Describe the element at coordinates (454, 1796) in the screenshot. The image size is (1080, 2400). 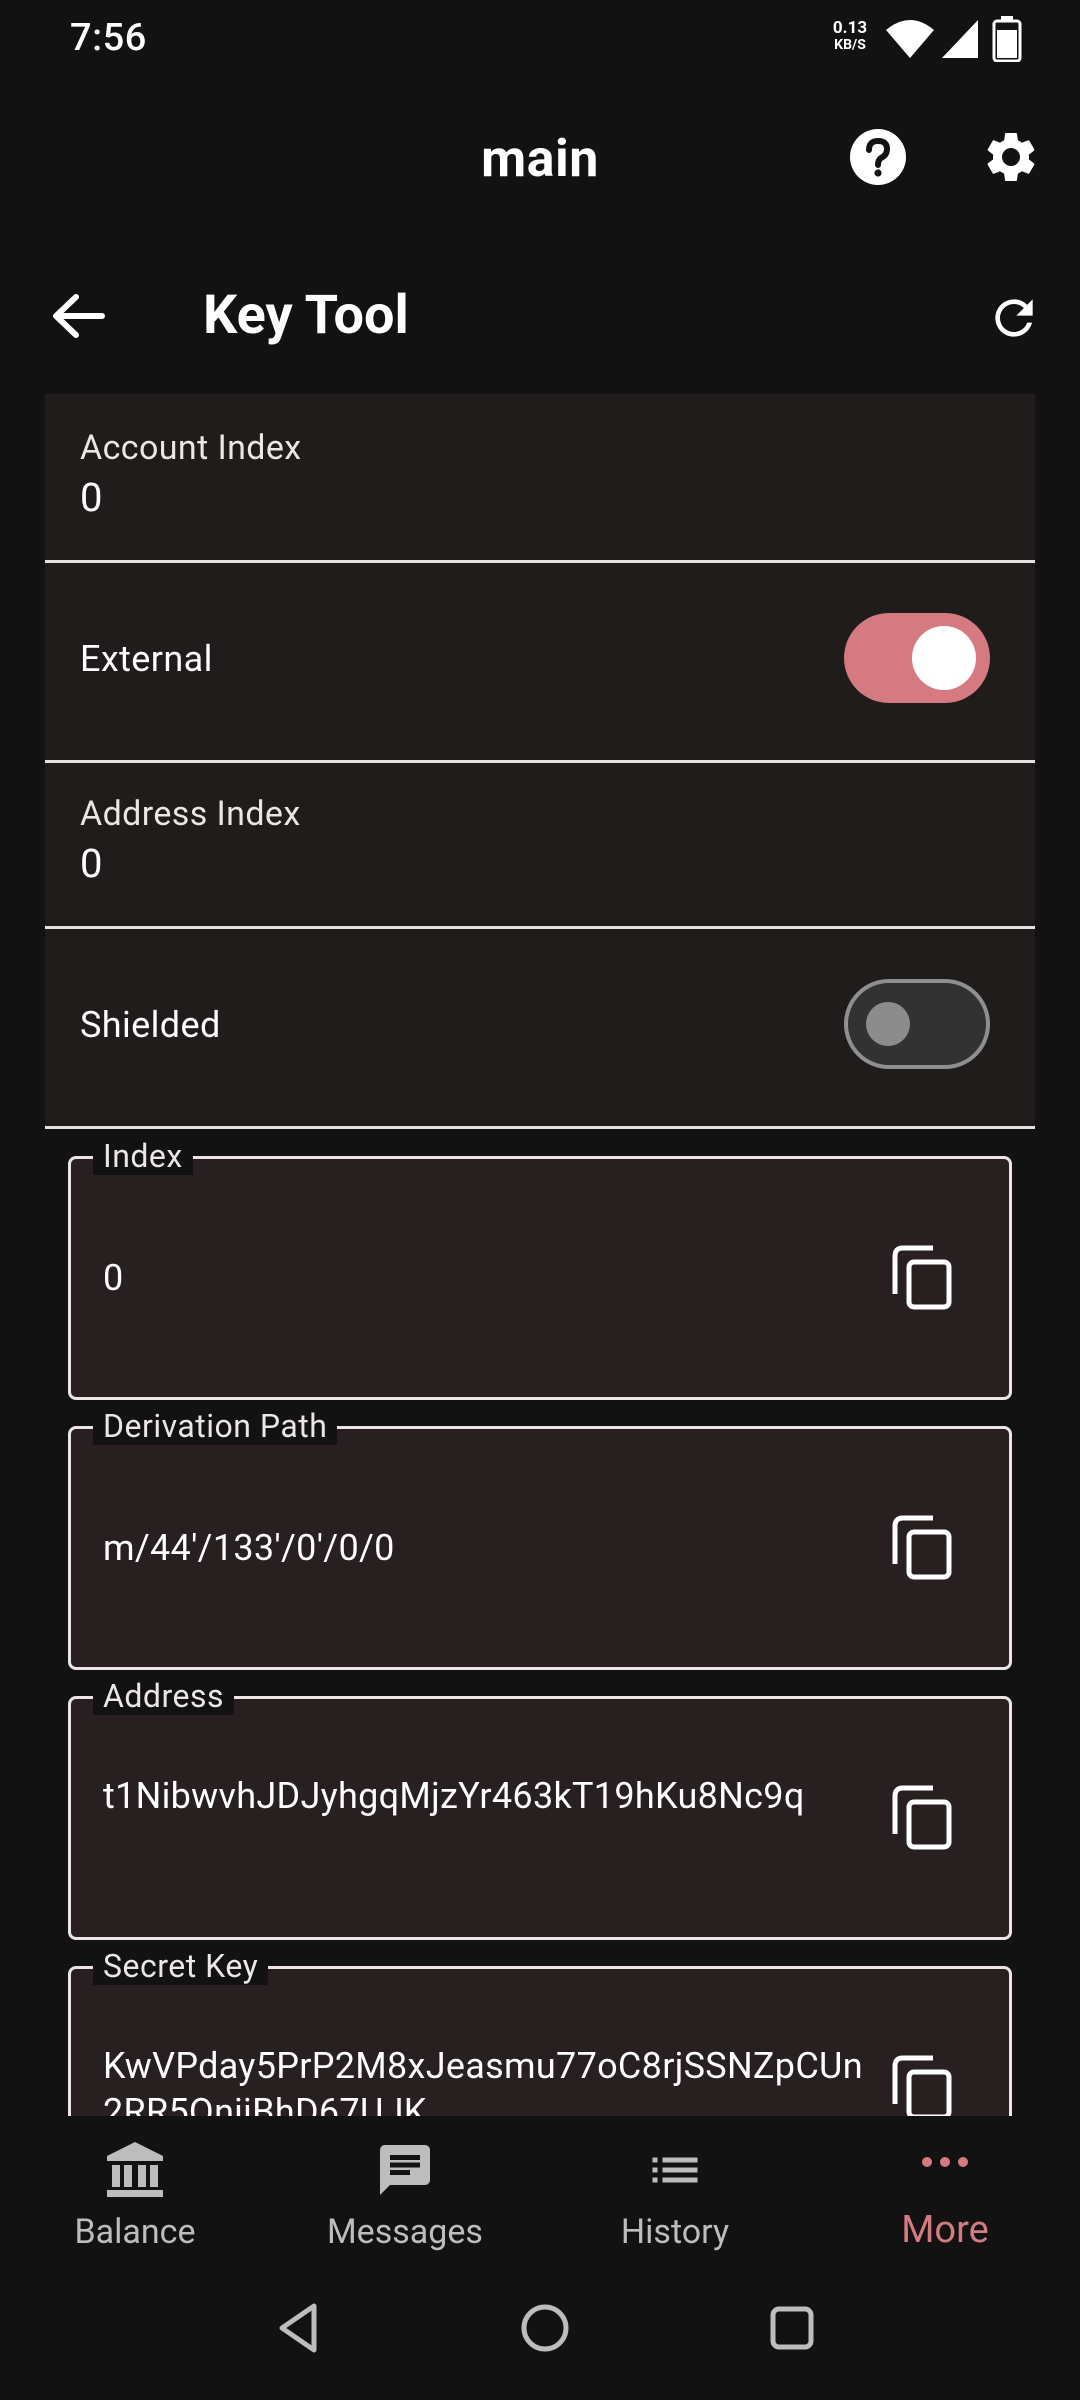
I see `address-value: t1NibwvhJDJyhgqMjzYr463kT19hKu8Nc9q` at that location.